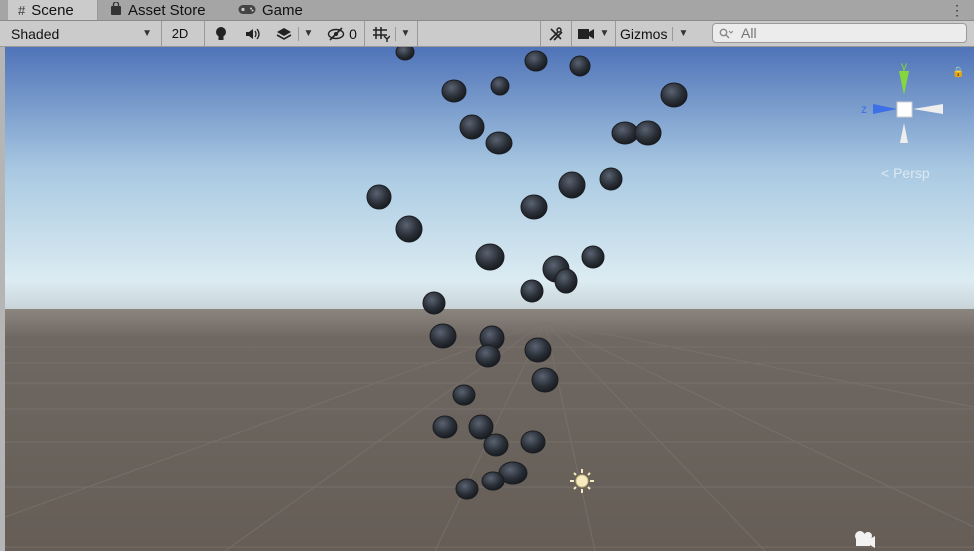 This screenshot has width=974, height=551. I want to click on tab-game: Game, so click(270, 10).